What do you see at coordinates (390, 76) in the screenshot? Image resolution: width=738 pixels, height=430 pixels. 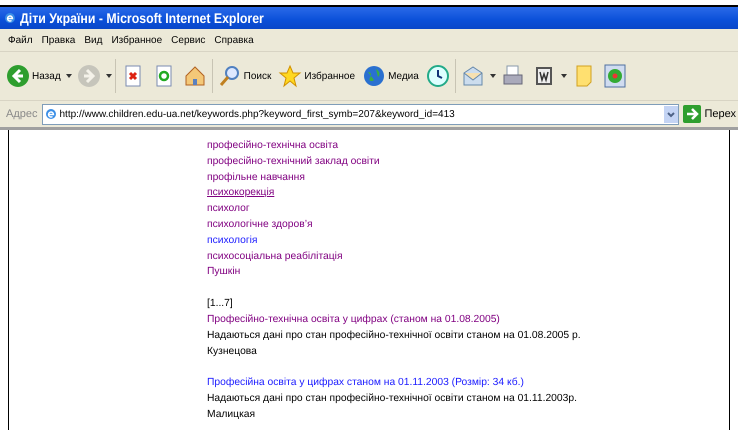 I see `toolbar-button: Медиа` at bounding box center [390, 76].